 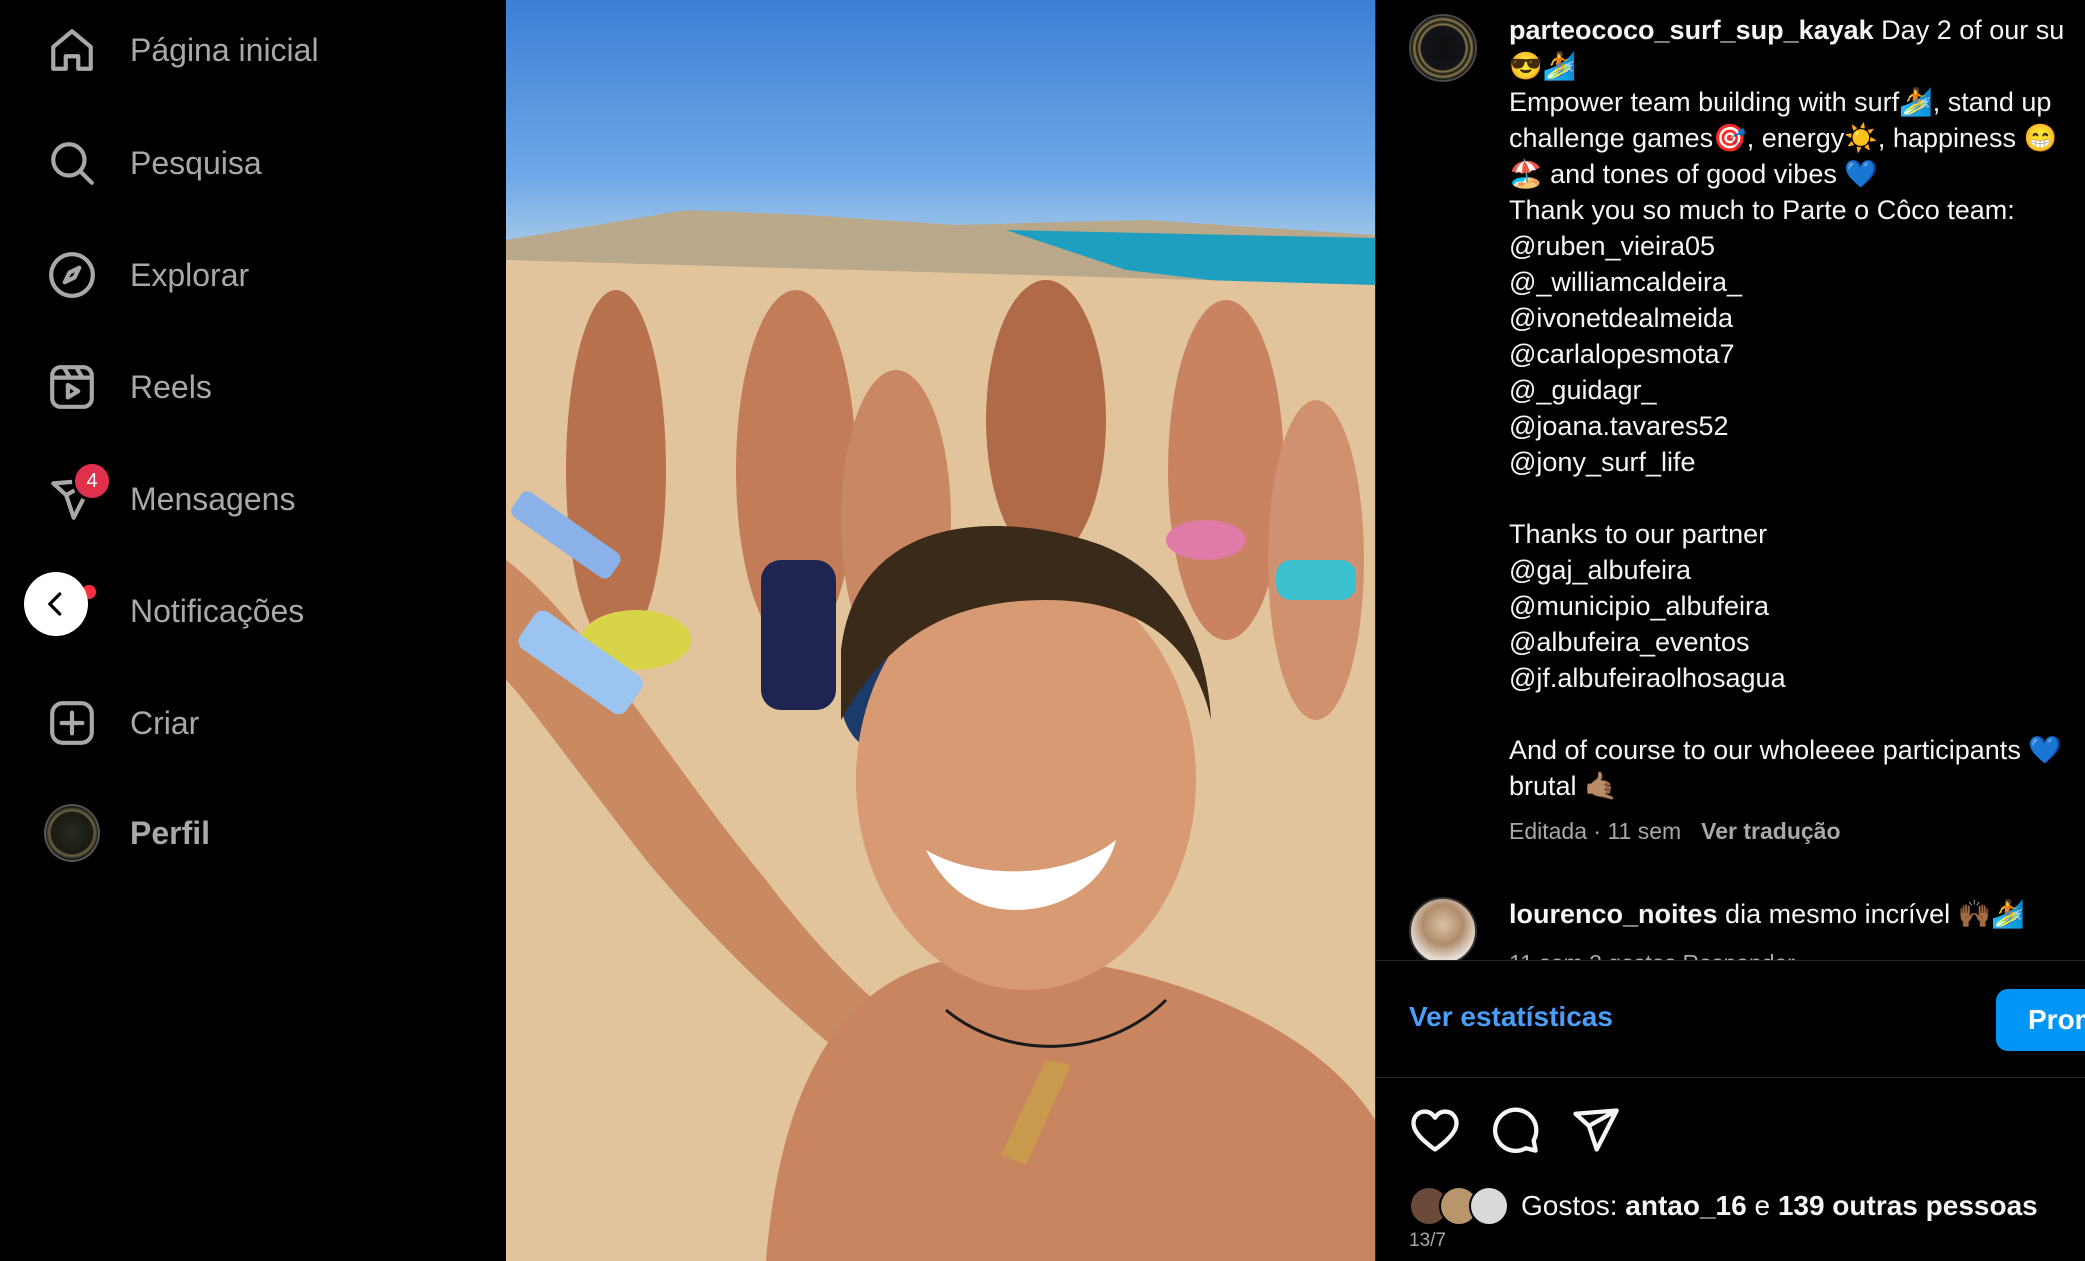 I want to click on like-button, so click(x=1435, y=1130).